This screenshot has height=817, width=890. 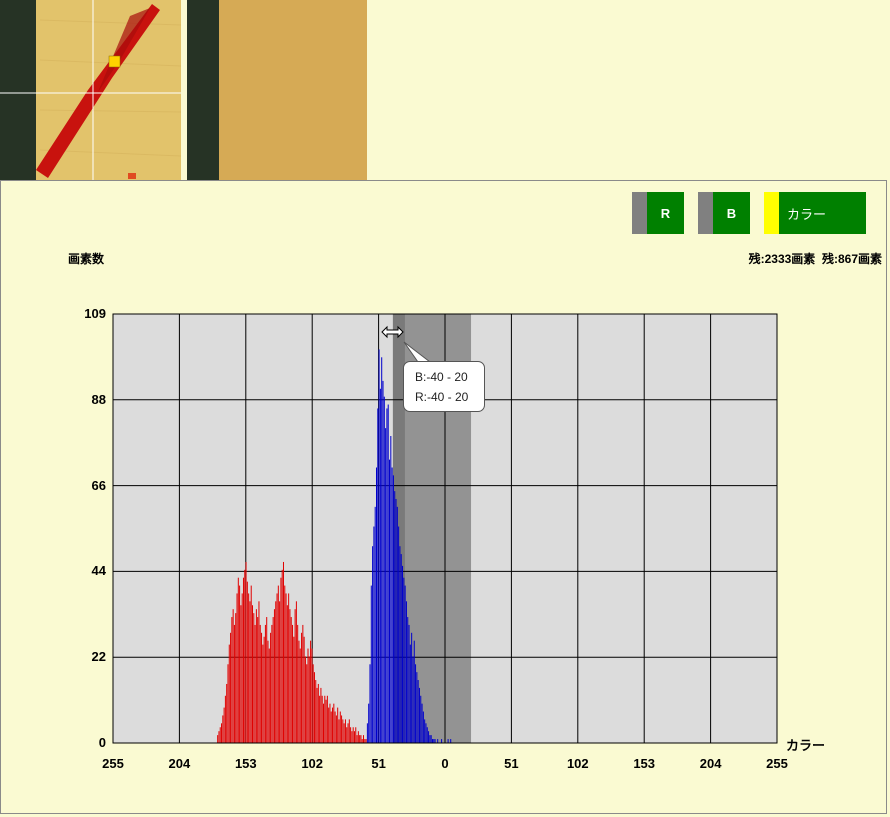 I want to click on x-tick-label: 0, so click(x=445, y=763).